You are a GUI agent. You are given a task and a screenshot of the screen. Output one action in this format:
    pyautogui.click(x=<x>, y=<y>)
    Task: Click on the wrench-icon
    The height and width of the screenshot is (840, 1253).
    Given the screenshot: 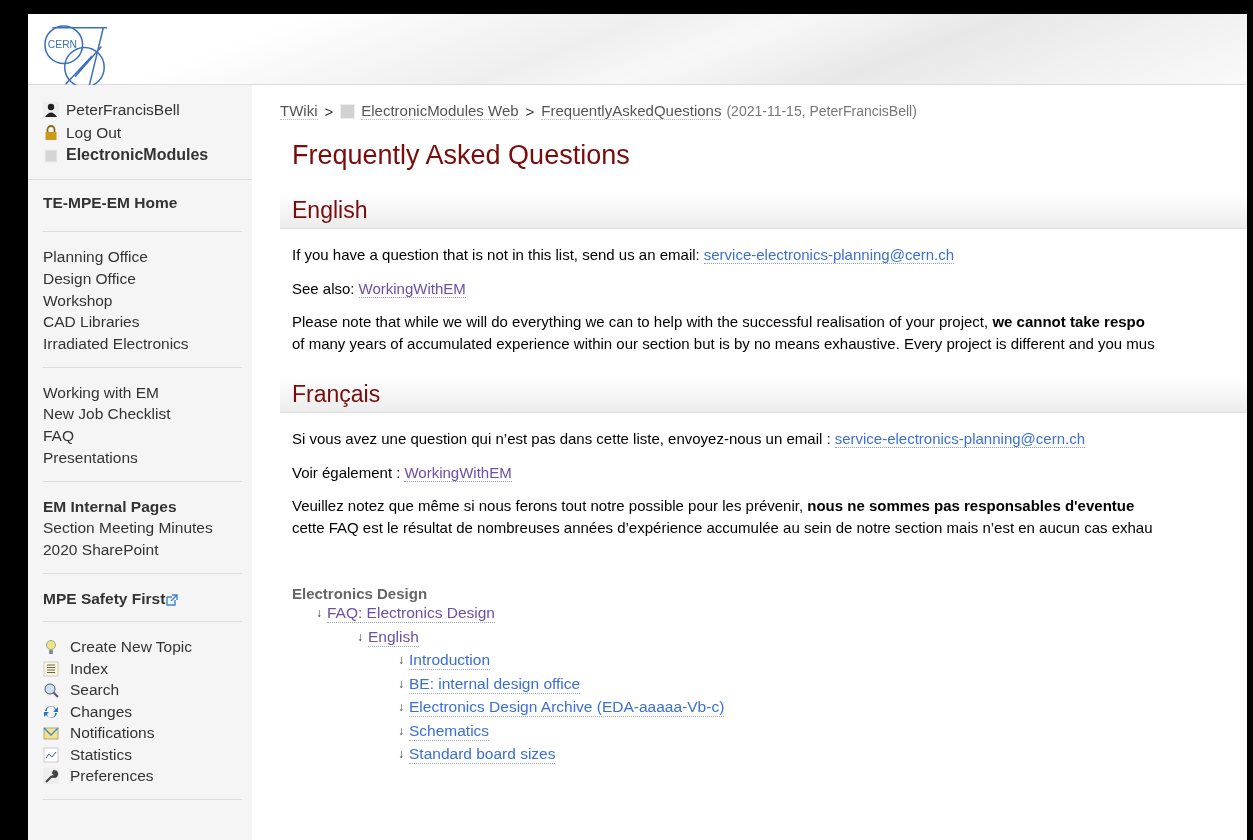 What is the action you would take?
    pyautogui.click(x=51, y=776)
    